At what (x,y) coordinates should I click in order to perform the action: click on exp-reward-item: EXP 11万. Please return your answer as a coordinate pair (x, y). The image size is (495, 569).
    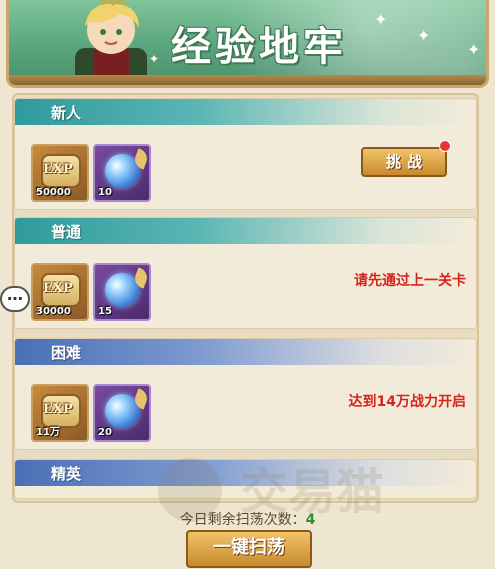
    Looking at the image, I should click on (60, 413).